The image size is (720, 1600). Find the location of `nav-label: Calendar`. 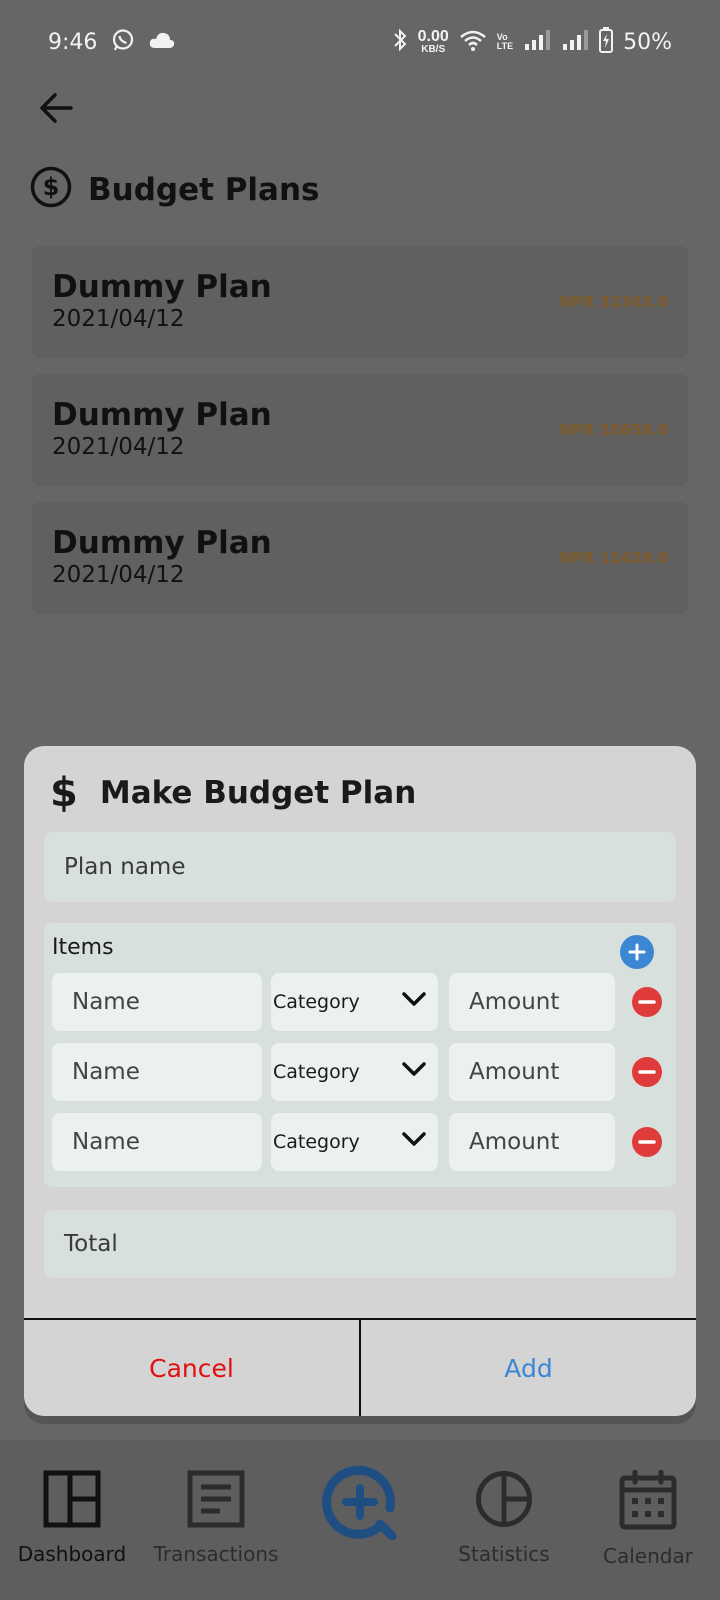

nav-label: Calendar is located at coordinates (648, 1556).